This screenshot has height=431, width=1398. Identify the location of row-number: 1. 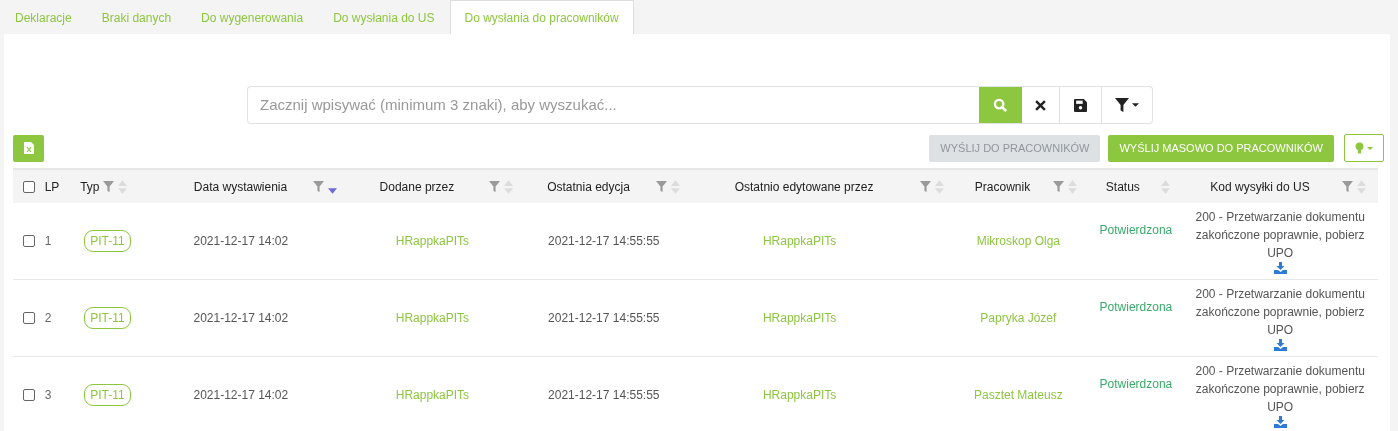
(48, 241).